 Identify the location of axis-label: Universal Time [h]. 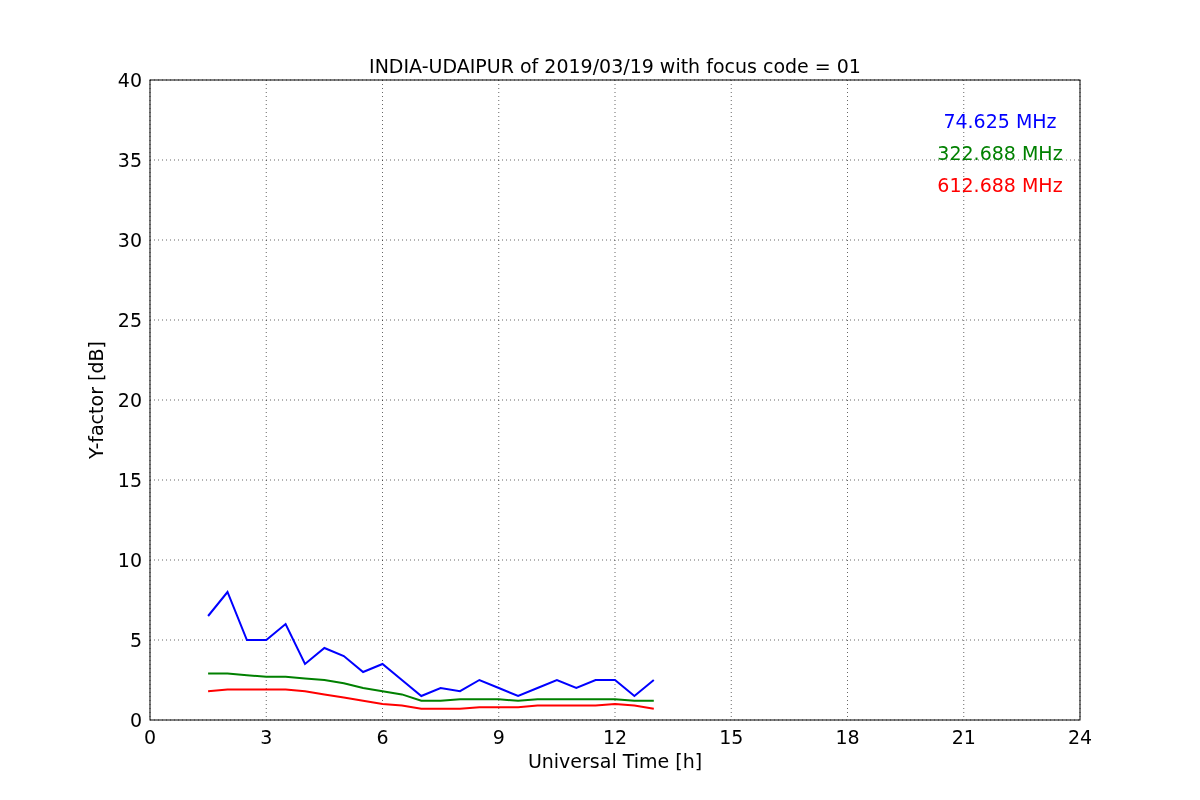
(615, 761).